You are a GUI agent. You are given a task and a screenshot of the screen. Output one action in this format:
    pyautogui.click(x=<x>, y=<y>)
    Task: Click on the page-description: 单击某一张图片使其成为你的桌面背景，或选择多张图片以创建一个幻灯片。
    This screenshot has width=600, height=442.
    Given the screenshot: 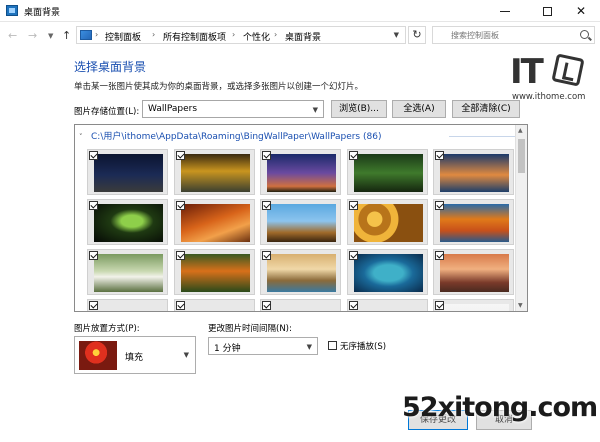 What is the action you would take?
    pyautogui.click(x=219, y=87)
    